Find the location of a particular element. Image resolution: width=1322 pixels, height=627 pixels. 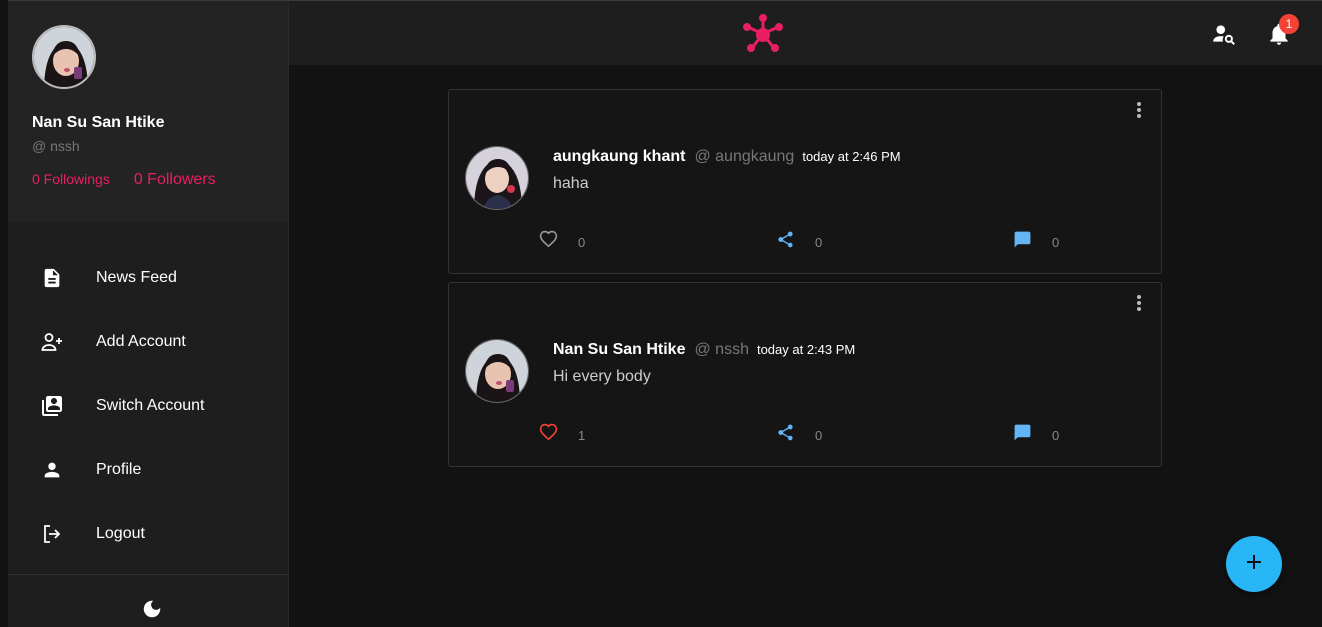

person-icon is located at coordinates (52, 470).